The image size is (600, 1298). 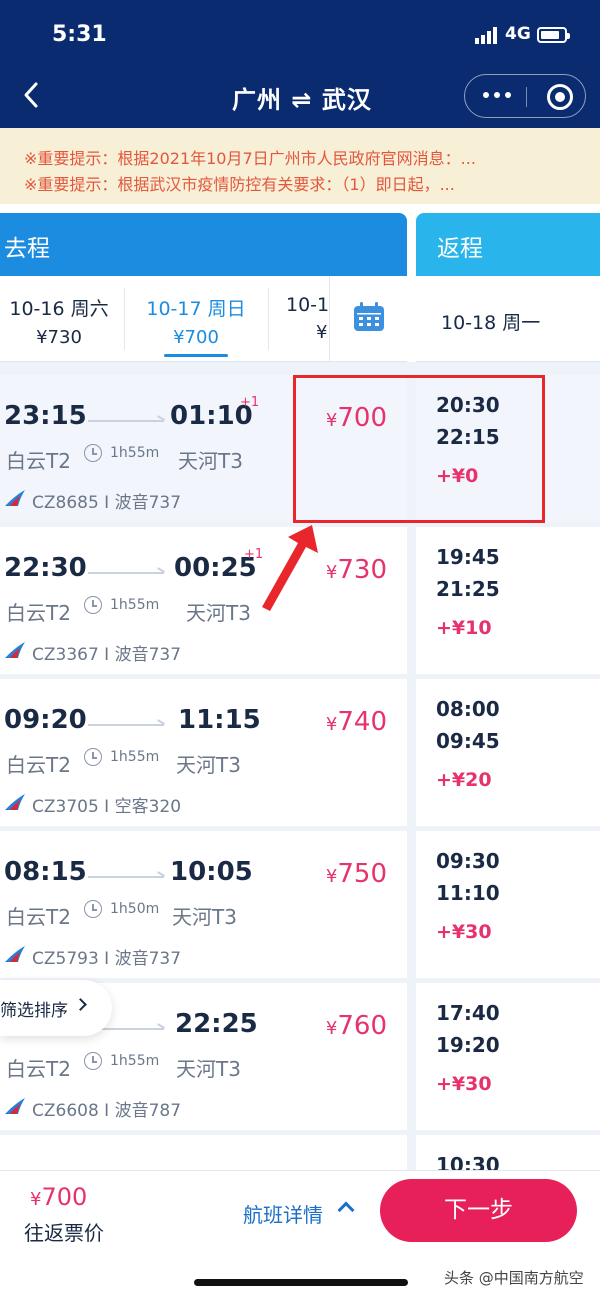 I want to click on date-price: ¥730, so click(x=59, y=337).